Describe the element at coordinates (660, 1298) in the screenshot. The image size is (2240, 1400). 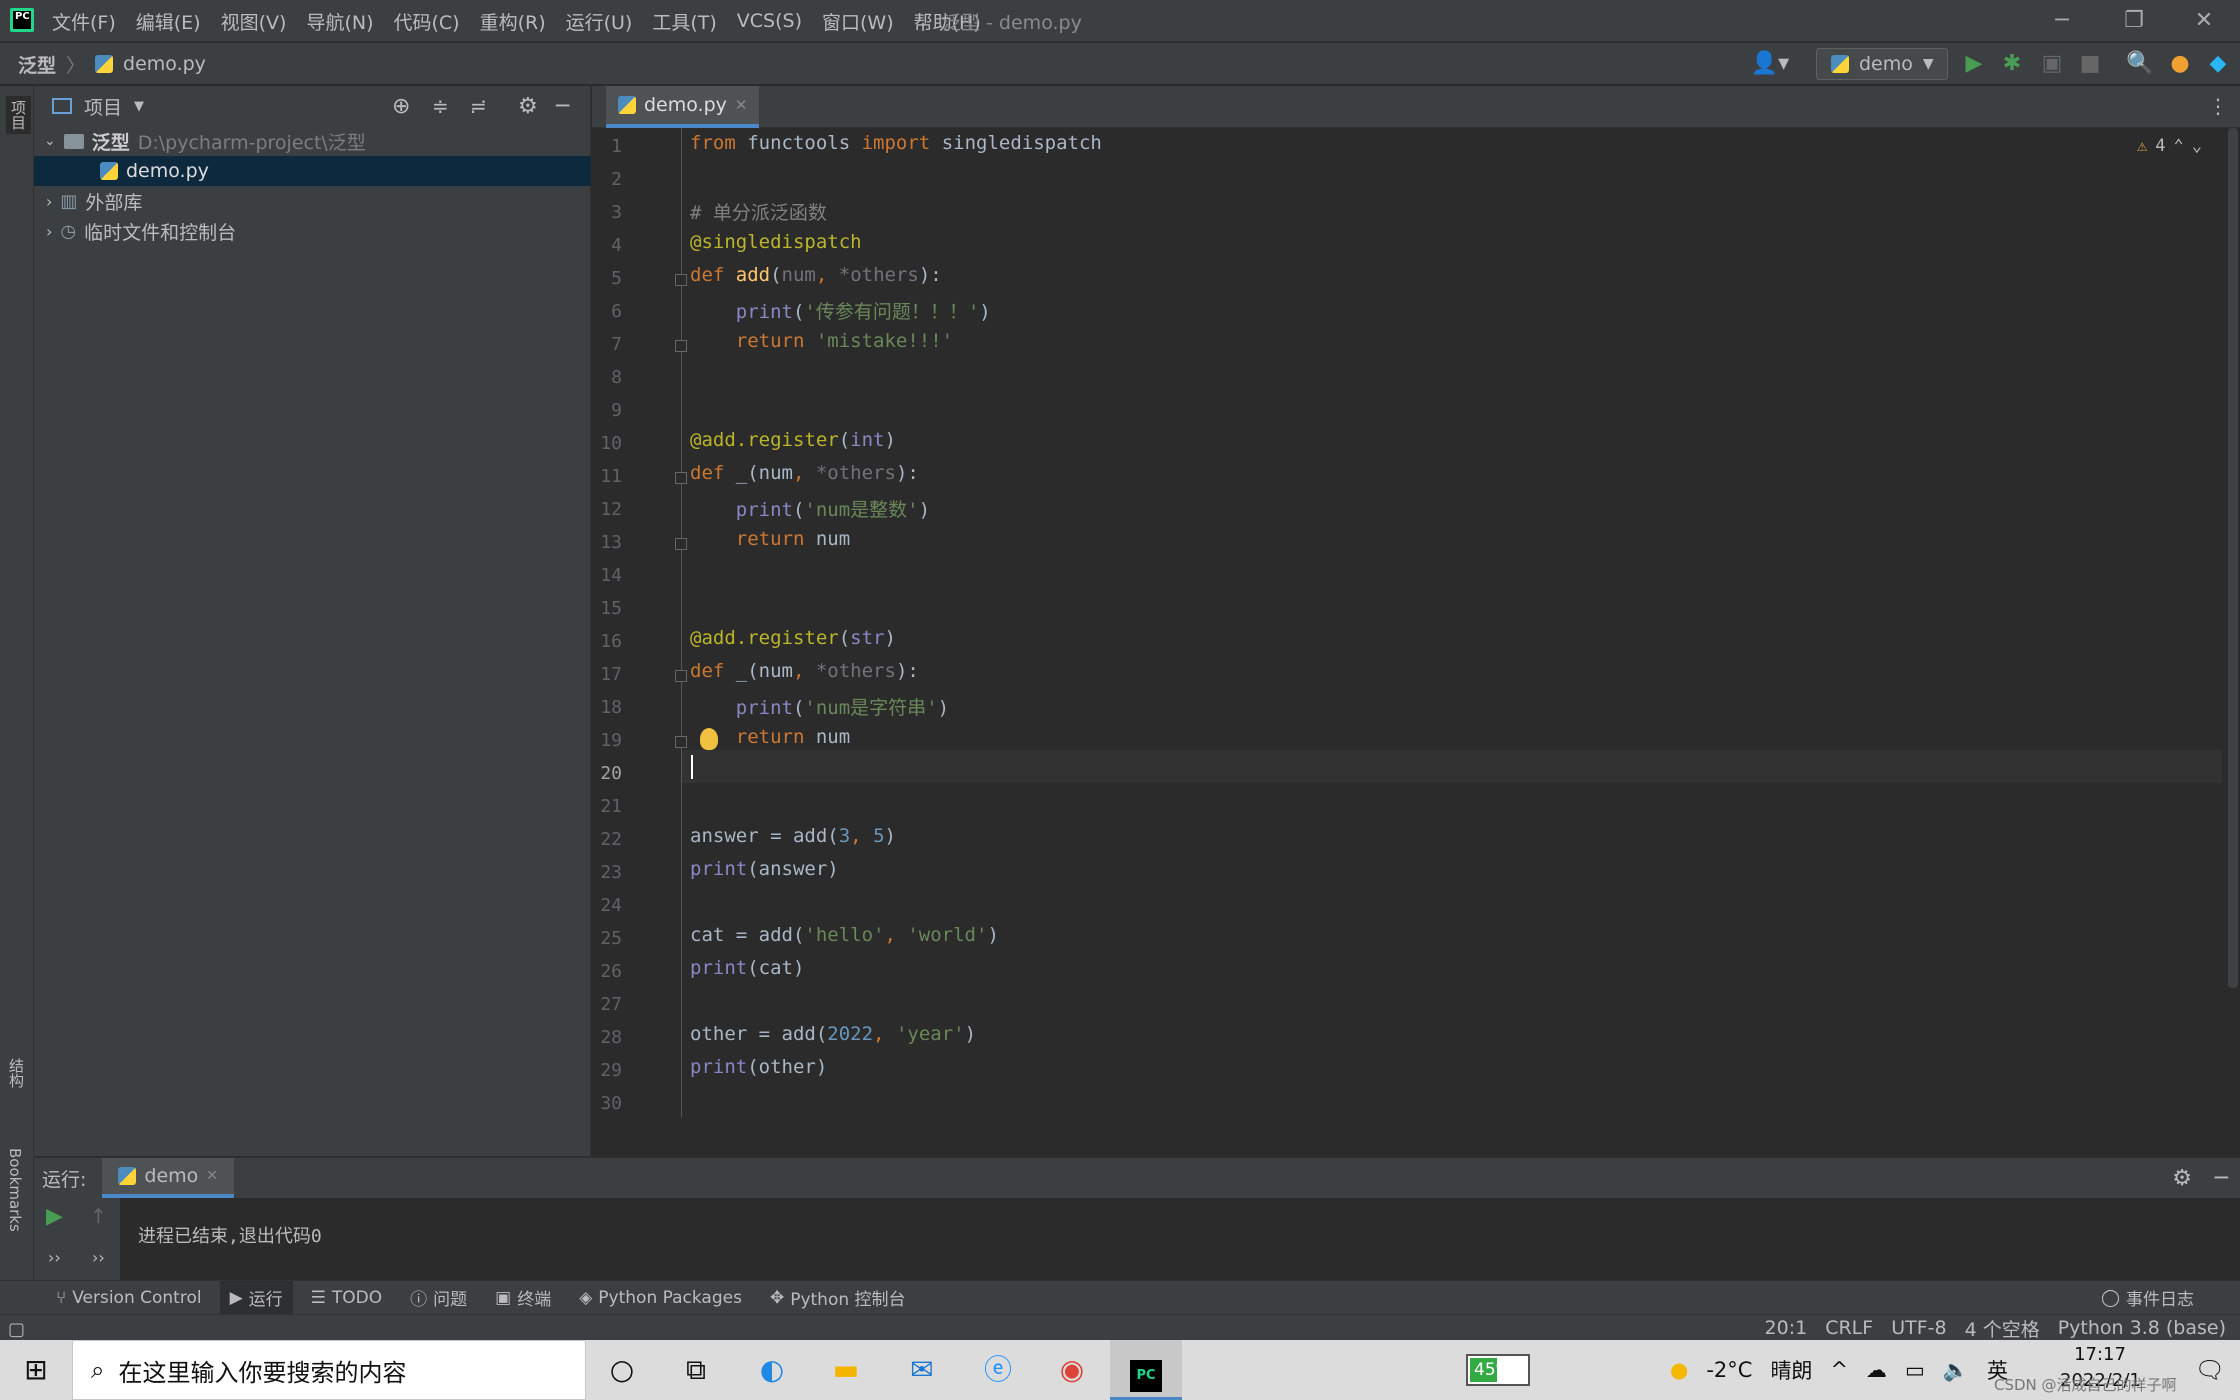
I see `tool-python-packages: ◈Python Packages` at that location.